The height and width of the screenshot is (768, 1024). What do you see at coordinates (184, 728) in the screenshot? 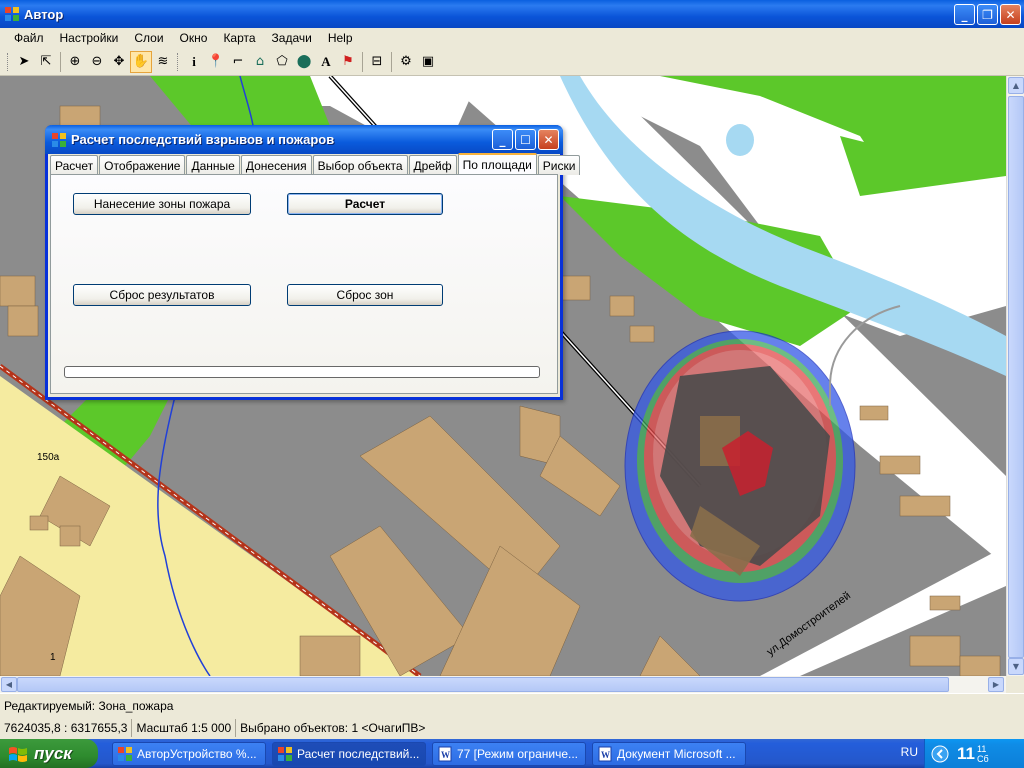
I see `scale-readout: Масштаб 1:5 000` at bounding box center [184, 728].